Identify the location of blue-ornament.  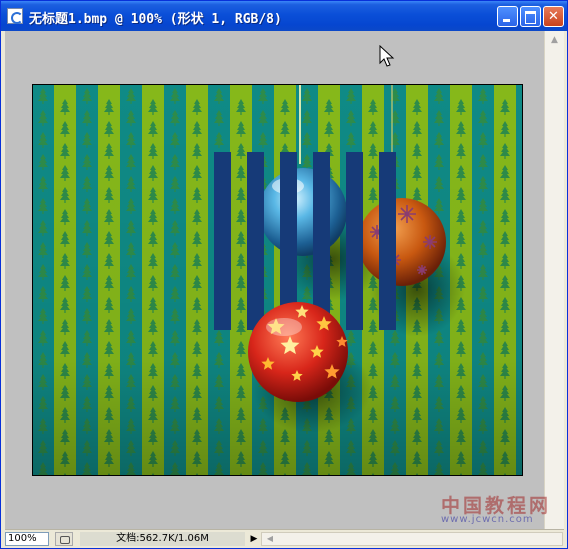
(303, 212).